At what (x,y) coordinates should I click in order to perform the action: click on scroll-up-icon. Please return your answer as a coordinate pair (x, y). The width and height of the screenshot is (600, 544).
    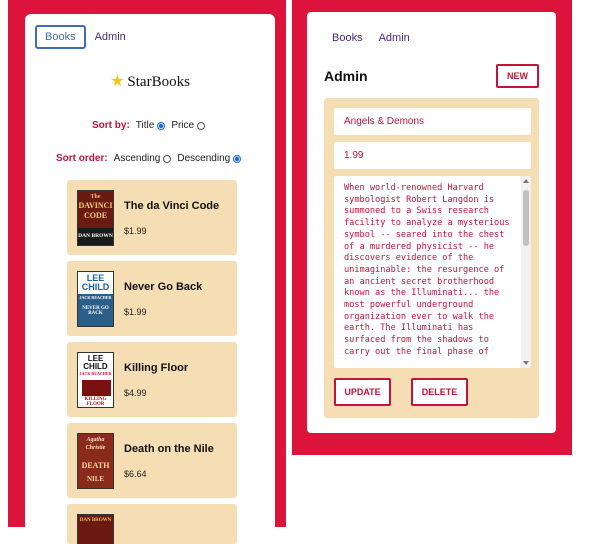
    Looking at the image, I should click on (526, 181).